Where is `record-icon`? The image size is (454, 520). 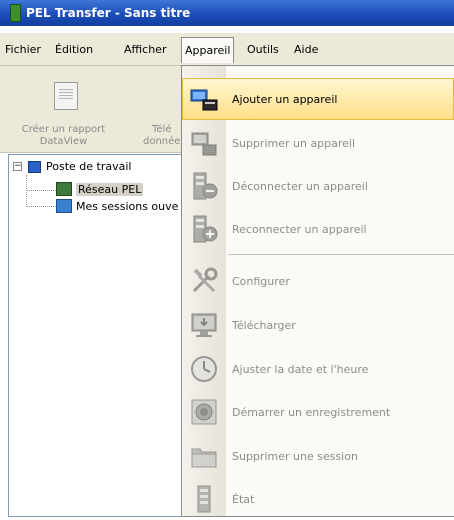
record-icon is located at coordinates (204, 412).